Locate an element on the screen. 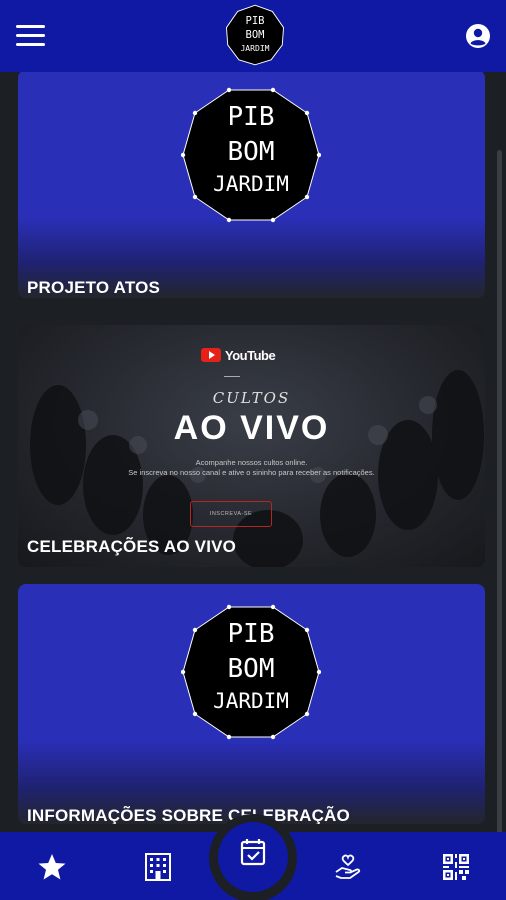  calendar-nav-button is located at coordinates (253, 857).